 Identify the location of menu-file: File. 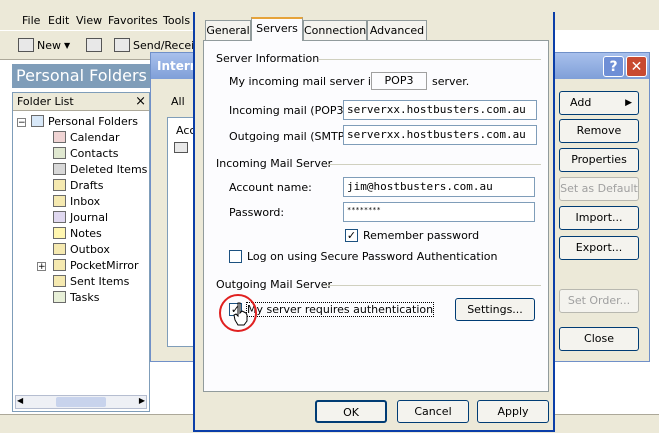
(31, 20).